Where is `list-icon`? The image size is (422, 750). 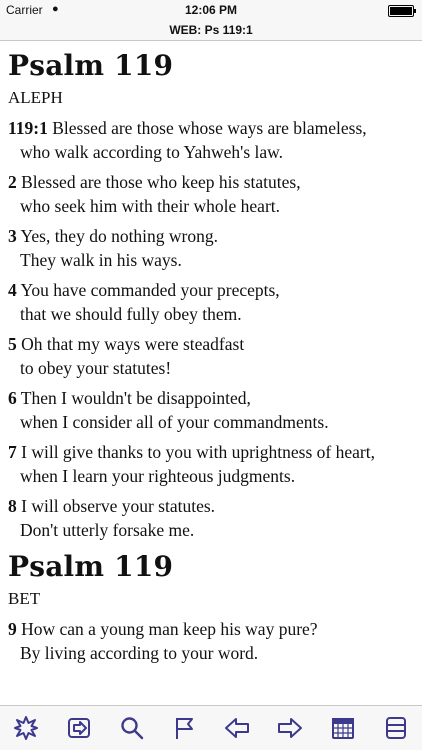 list-icon is located at coordinates (396, 728).